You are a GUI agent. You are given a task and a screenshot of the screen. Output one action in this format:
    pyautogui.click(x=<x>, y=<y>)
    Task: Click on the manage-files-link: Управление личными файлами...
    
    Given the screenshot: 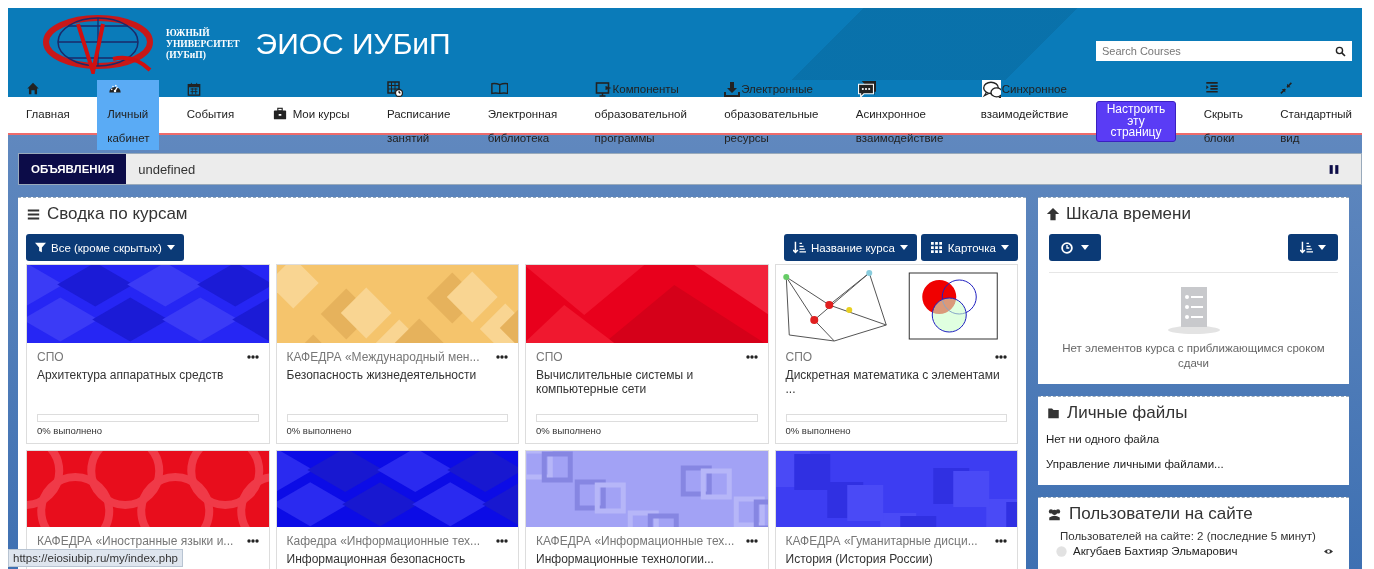 What is the action you would take?
    pyautogui.click(x=1135, y=464)
    